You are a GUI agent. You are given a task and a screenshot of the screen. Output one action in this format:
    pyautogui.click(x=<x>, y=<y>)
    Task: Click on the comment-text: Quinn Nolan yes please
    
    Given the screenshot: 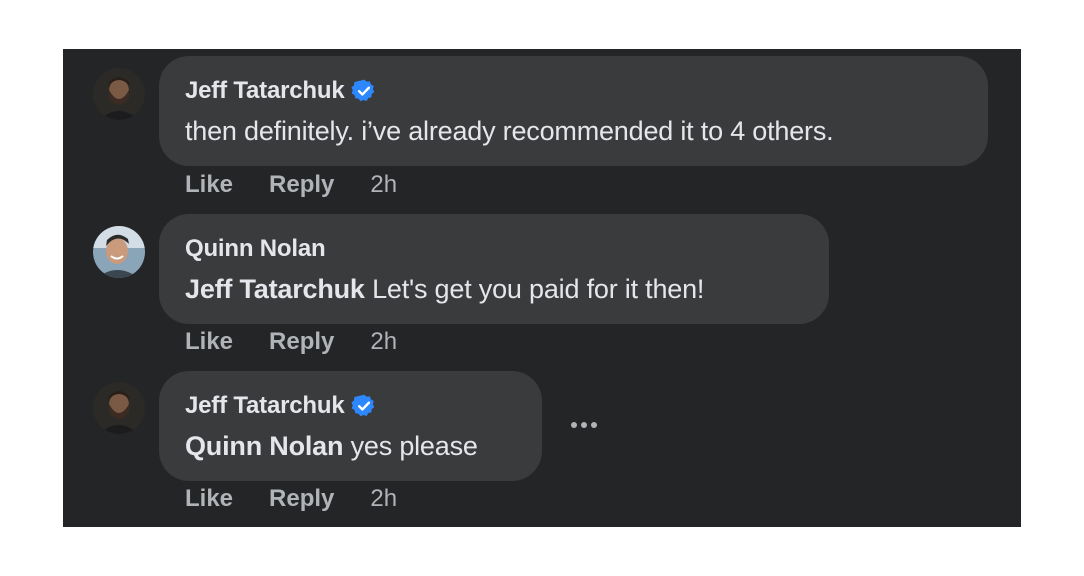 What is the action you would take?
    pyautogui.click(x=331, y=446)
    